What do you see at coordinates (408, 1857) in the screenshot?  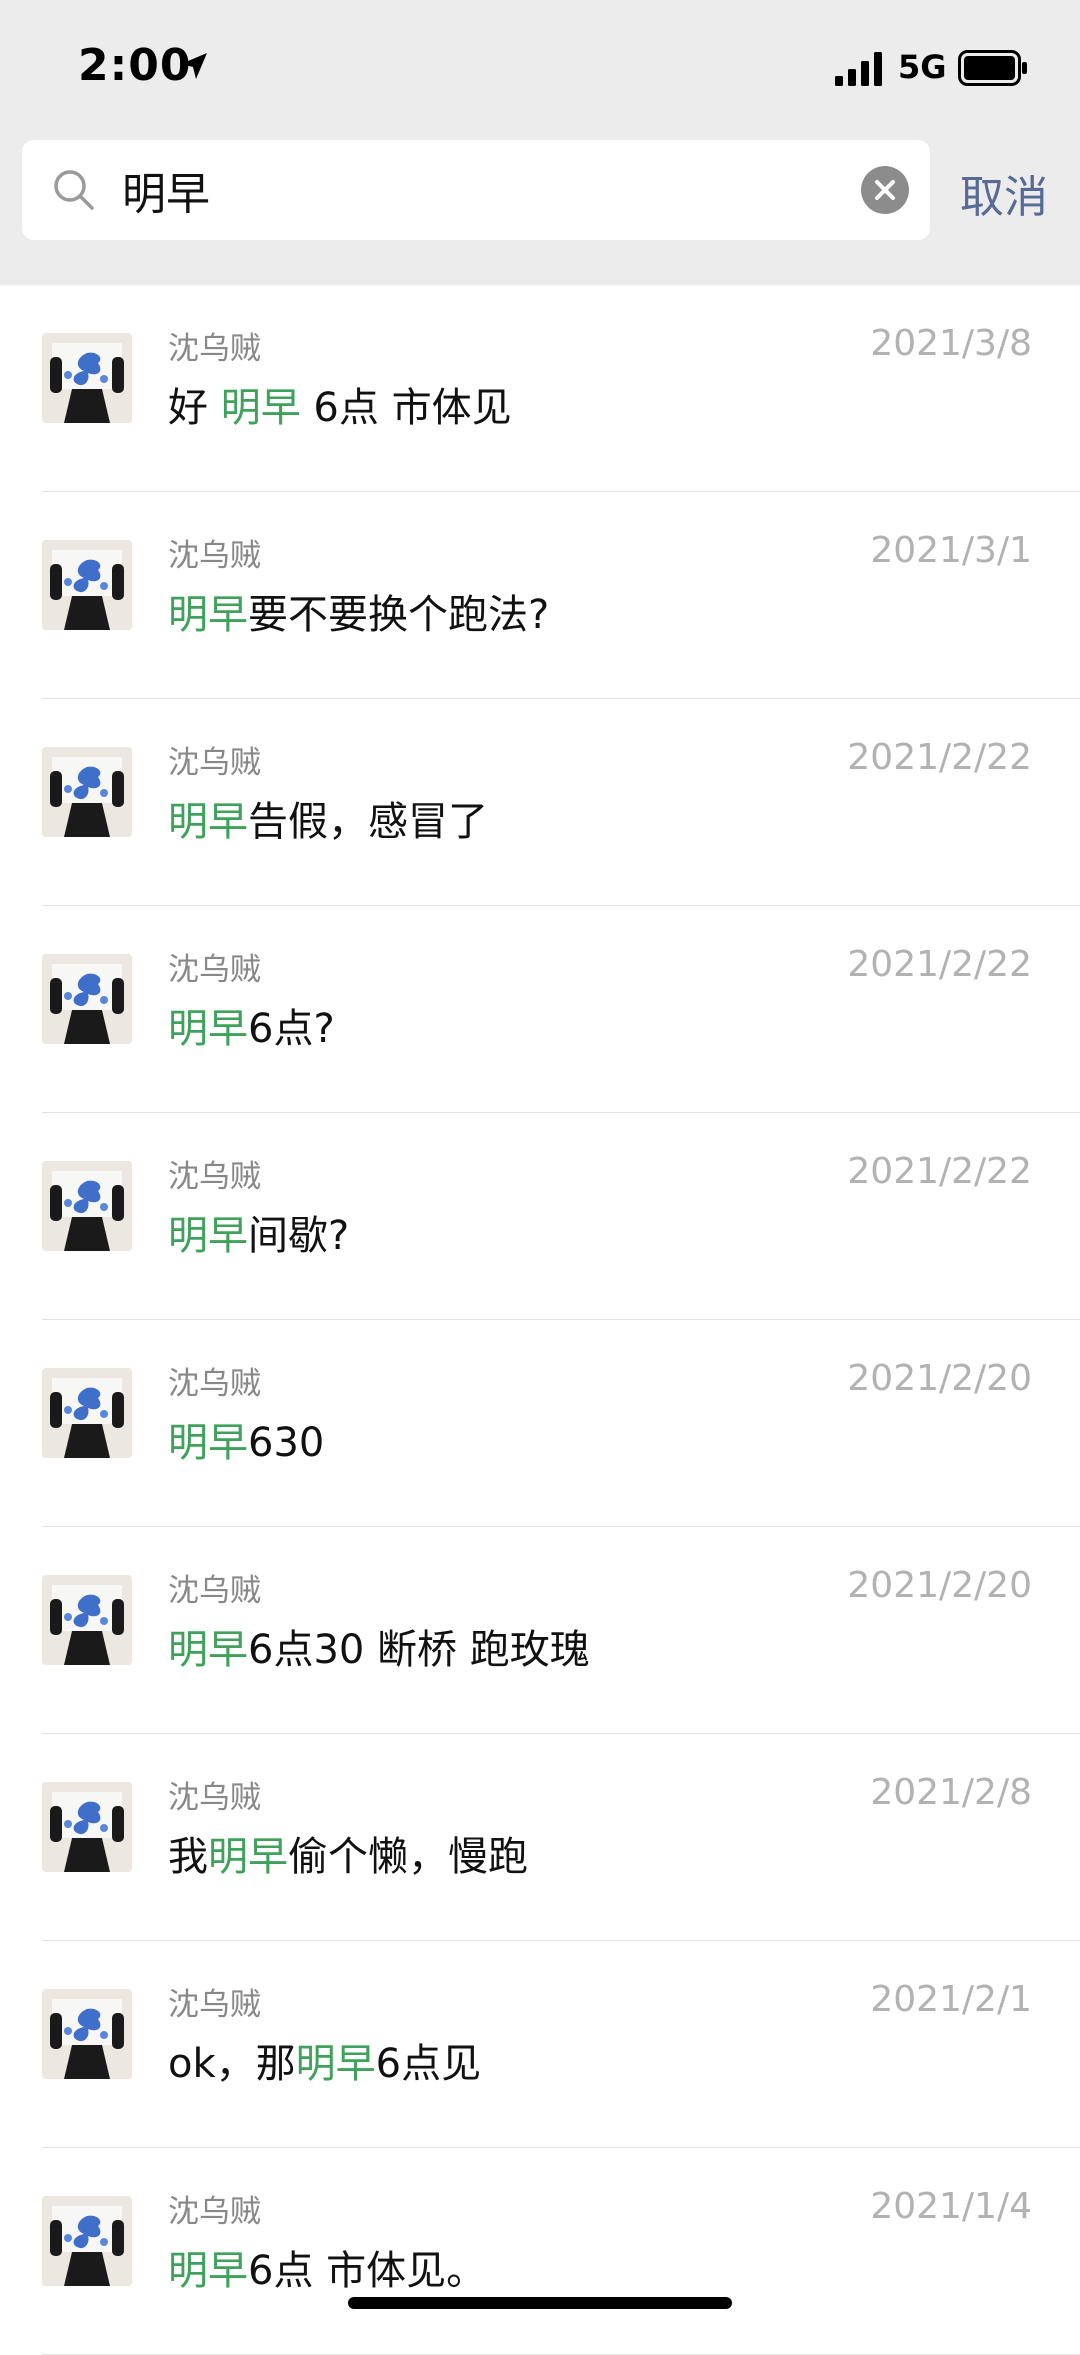 I see `snippet-after: 偷个懒，慢跑` at bounding box center [408, 1857].